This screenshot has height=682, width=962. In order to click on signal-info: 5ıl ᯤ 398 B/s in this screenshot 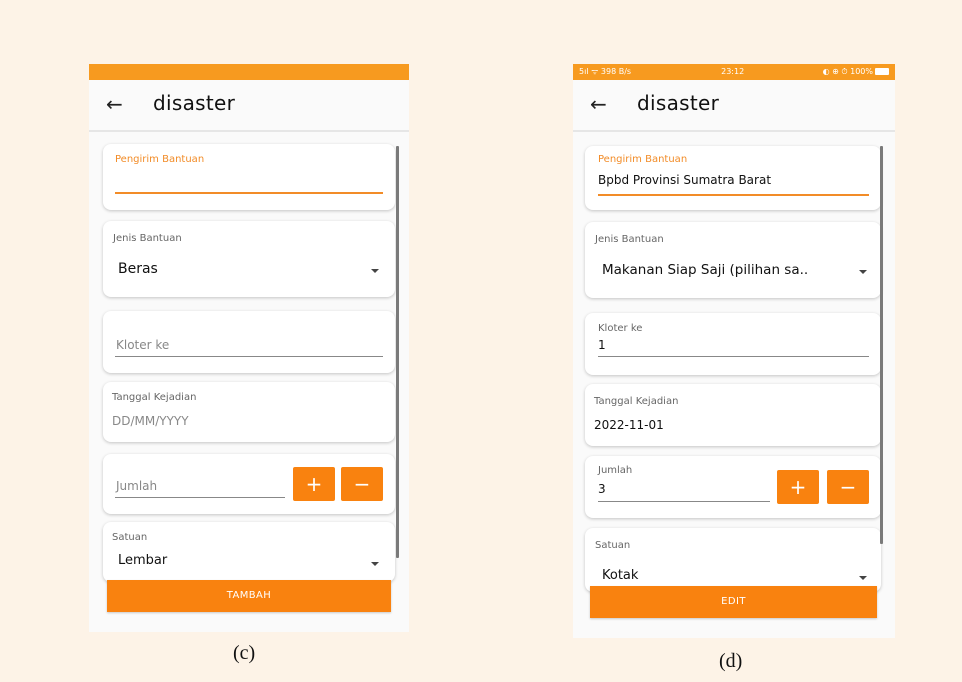, I will do `click(605, 71)`.